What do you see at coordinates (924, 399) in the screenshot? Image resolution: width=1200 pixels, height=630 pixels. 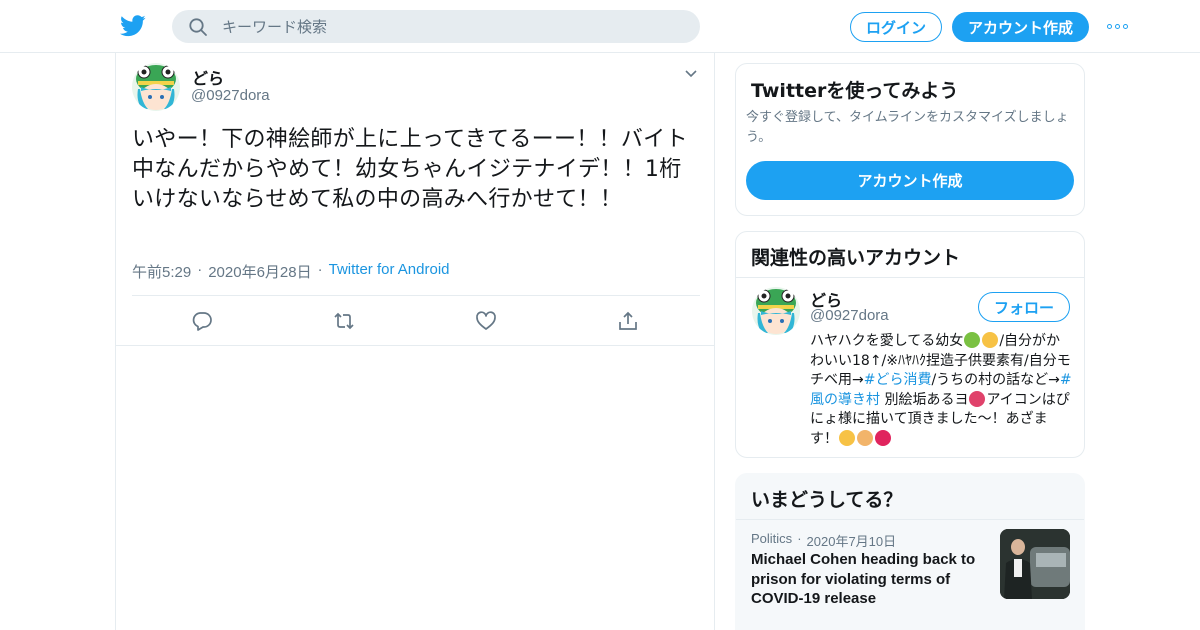 I see `bio-text: 別絵垢あるヨ` at bounding box center [924, 399].